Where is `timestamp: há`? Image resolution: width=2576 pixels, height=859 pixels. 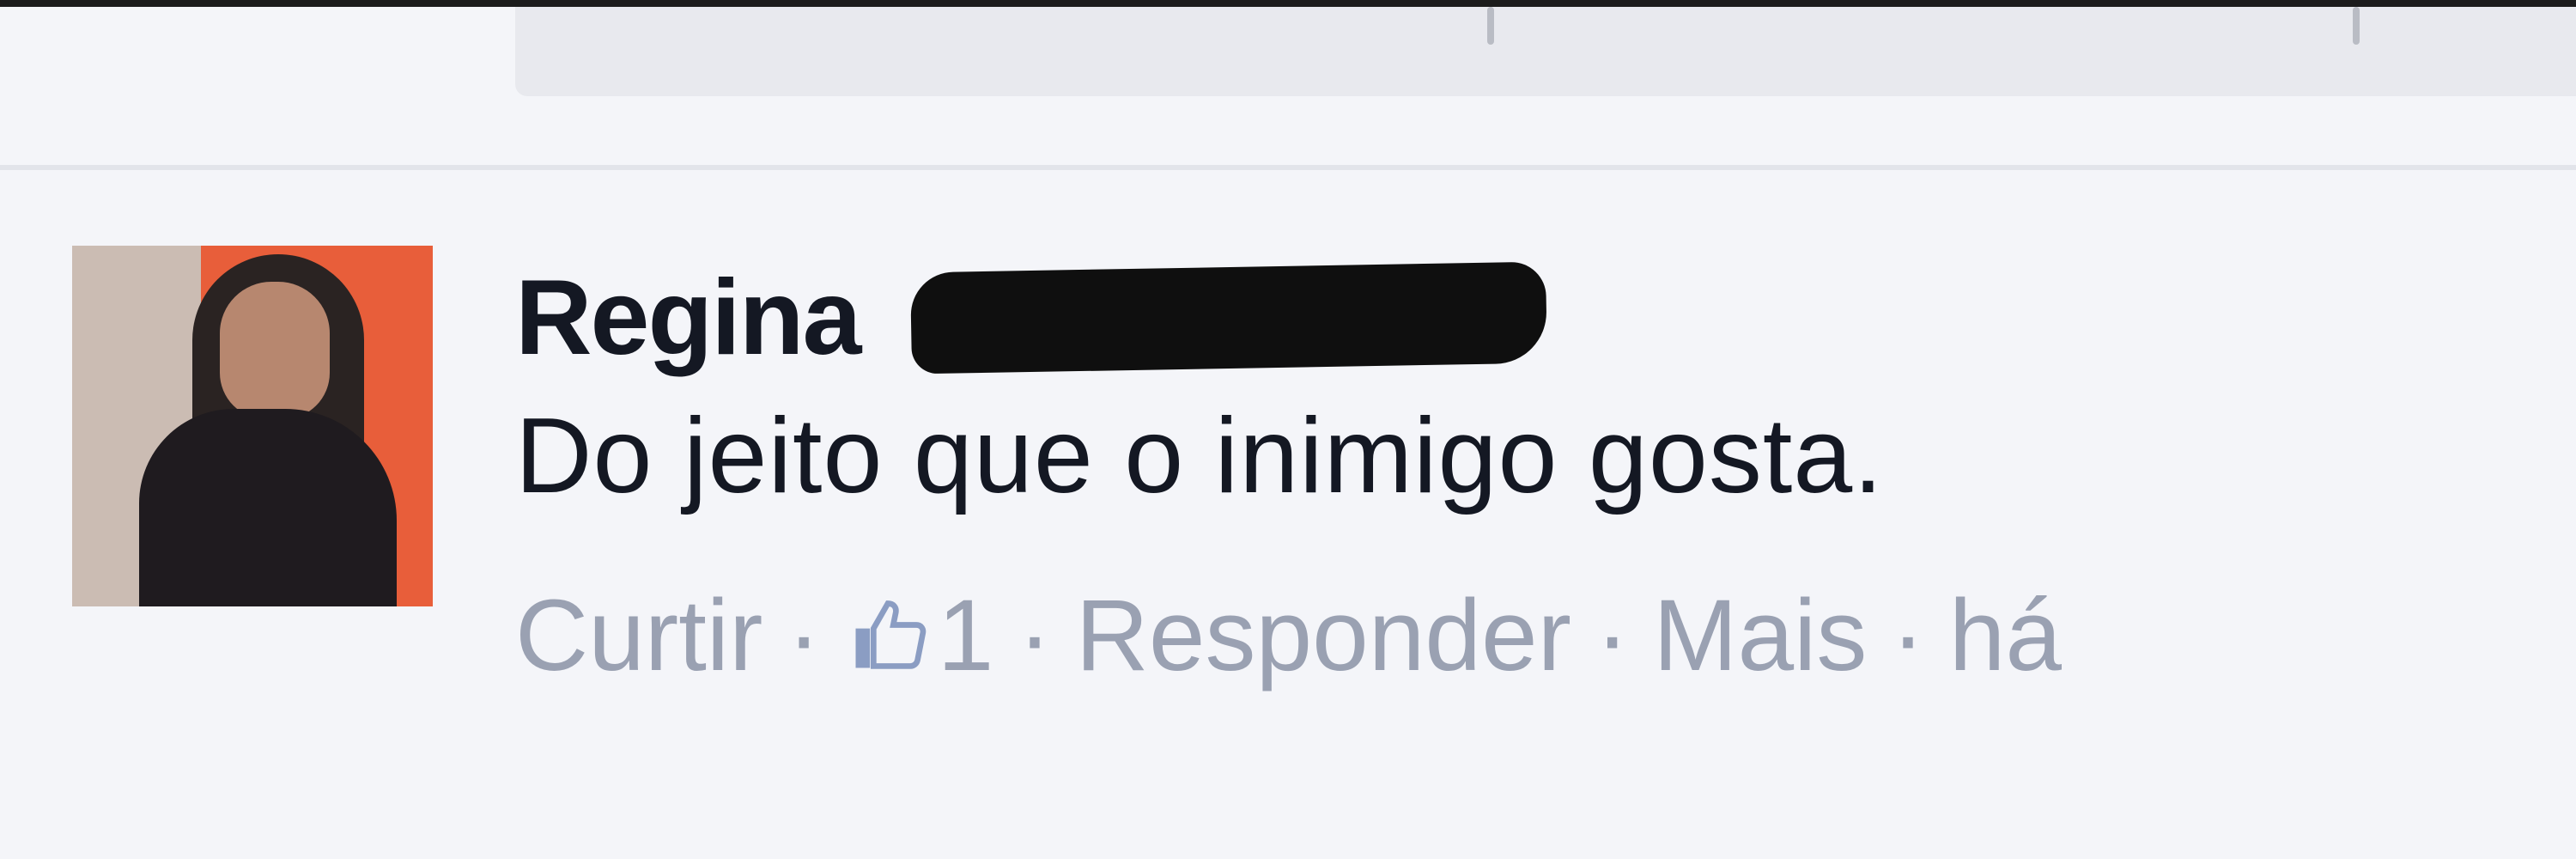
timestamp: há is located at coordinates (2005, 636).